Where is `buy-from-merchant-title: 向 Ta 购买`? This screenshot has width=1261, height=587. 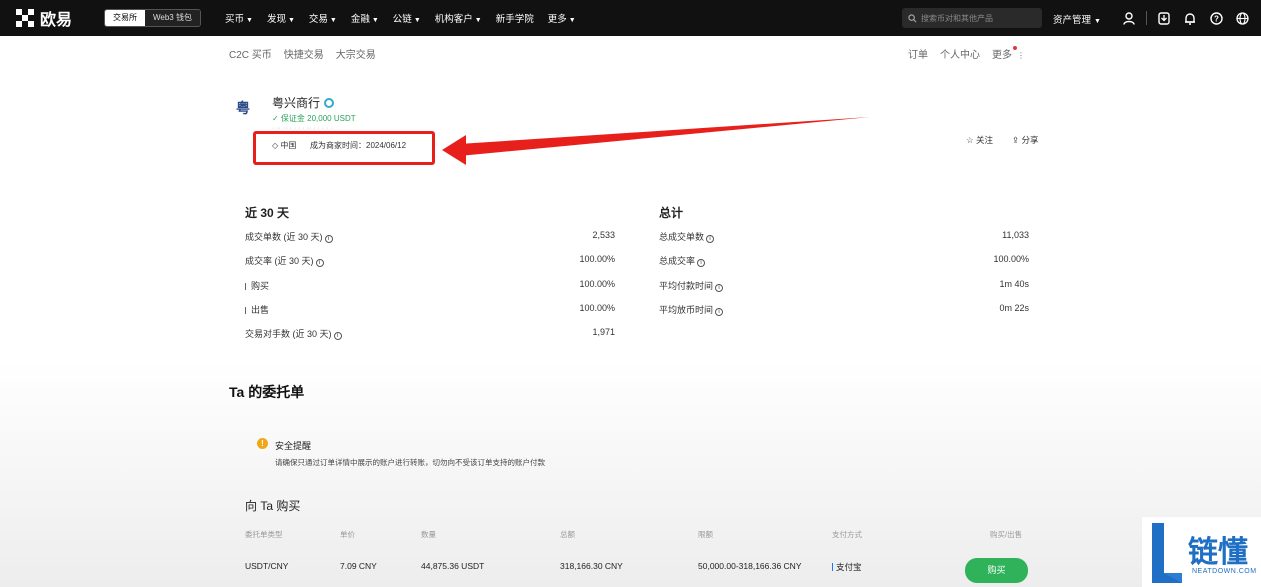 buy-from-merchant-title: 向 Ta 购买 is located at coordinates (273, 506).